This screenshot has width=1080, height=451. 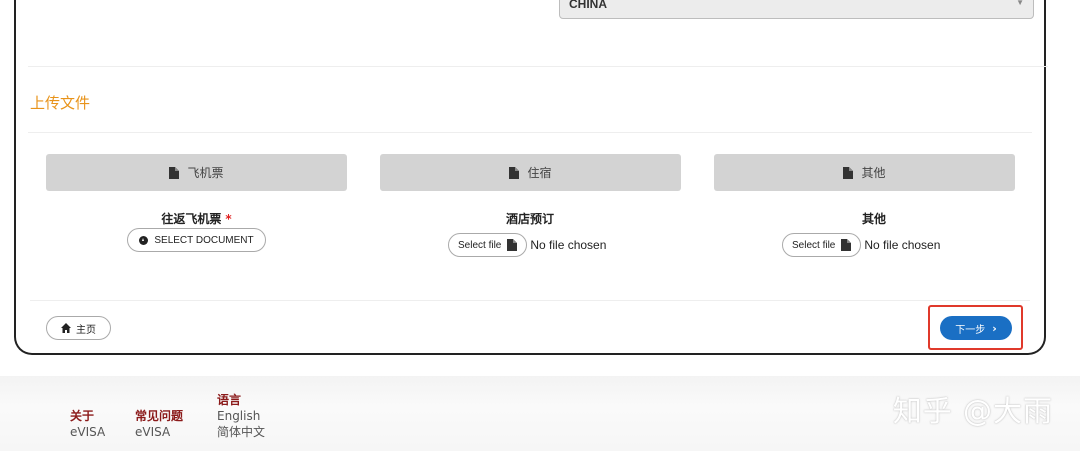 I want to click on tab-label: 飞机票, so click(x=205, y=173).